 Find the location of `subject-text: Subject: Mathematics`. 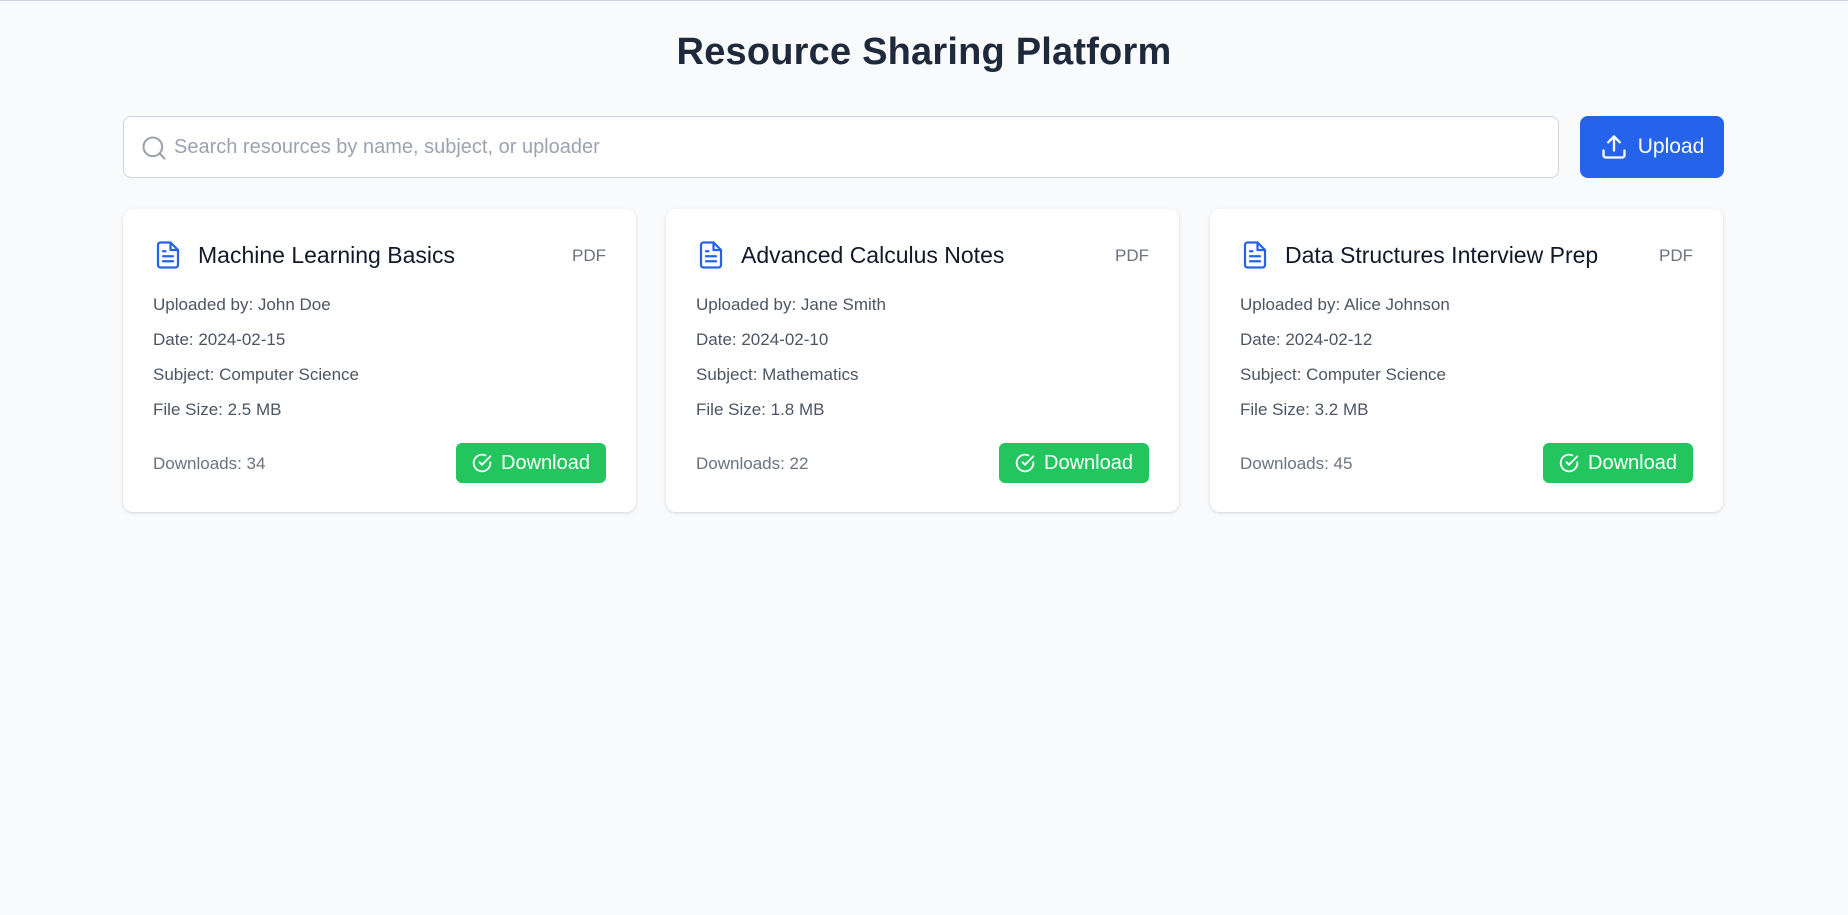

subject-text: Subject: Mathematics is located at coordinates (777, 374).